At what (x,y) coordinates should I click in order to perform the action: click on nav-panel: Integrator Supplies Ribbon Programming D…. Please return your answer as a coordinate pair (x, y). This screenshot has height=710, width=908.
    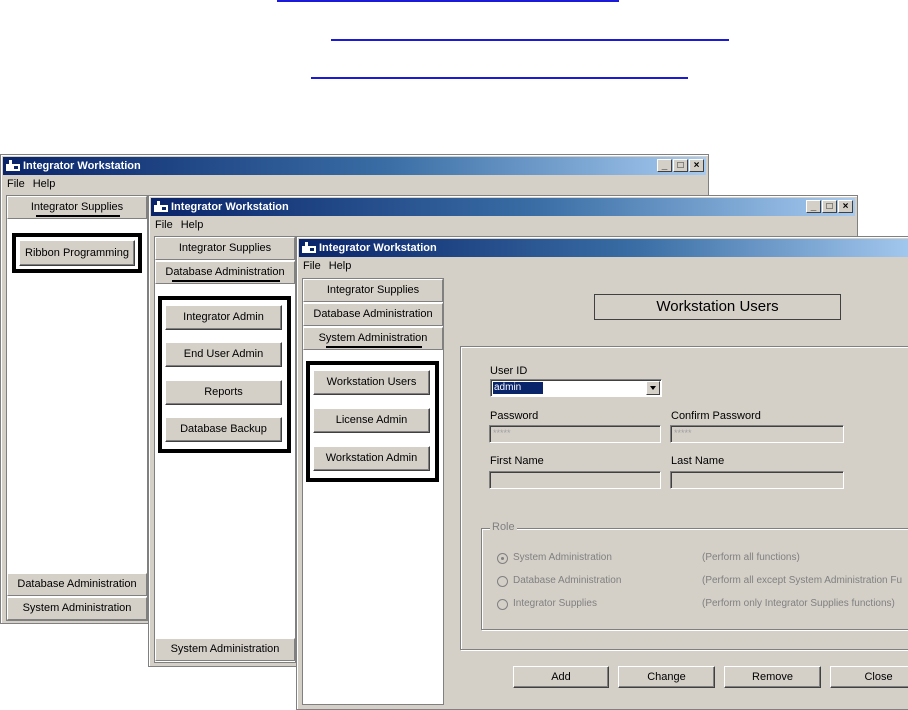
    Looking at the image, I should click on (77, 408).